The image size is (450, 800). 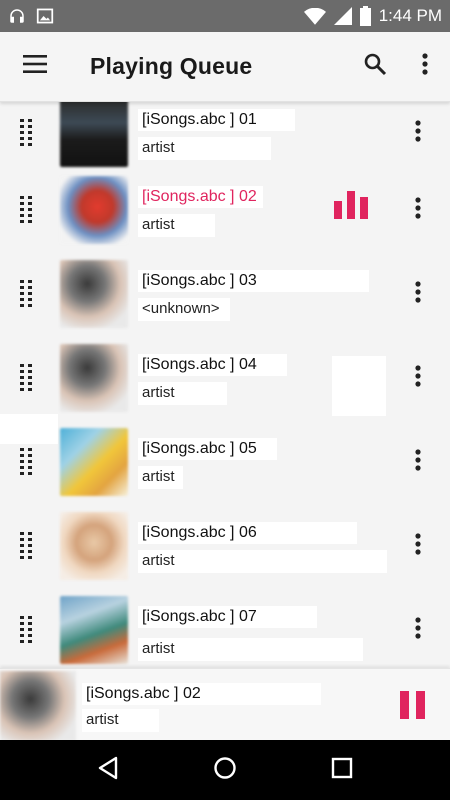 What do you see at coordinates (314, 16) in the screenshot?
I see `wifi-icon` at bounding box center [314, 16].